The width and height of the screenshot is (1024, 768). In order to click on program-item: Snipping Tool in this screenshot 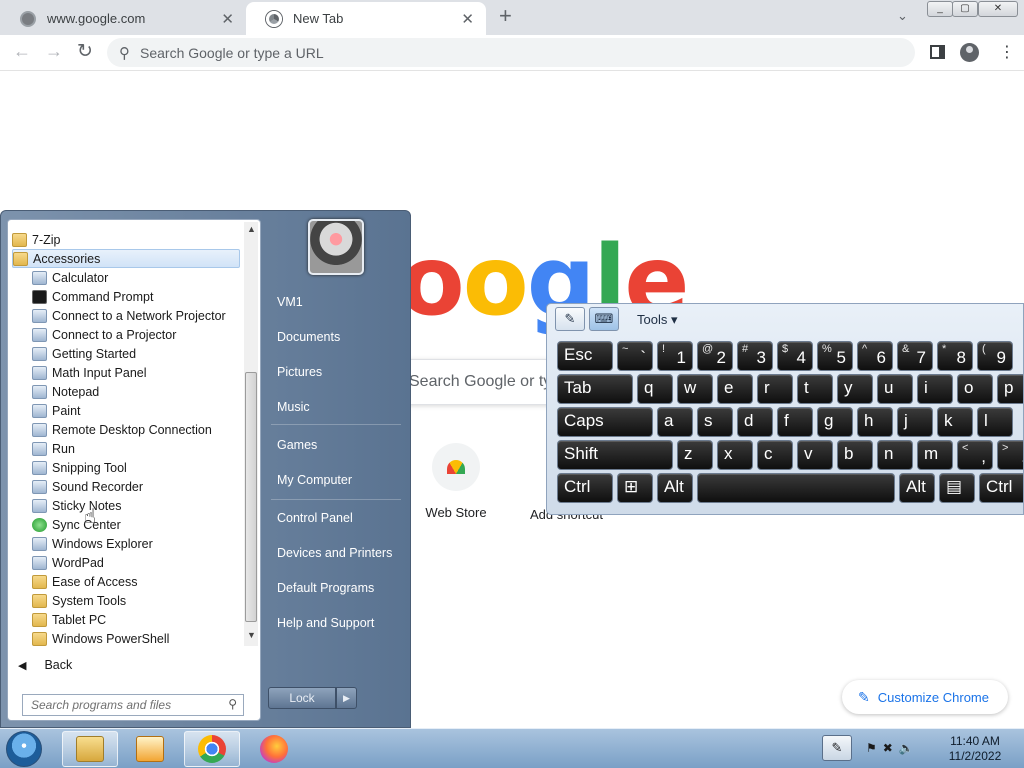, I will do `click(136, 467)`.